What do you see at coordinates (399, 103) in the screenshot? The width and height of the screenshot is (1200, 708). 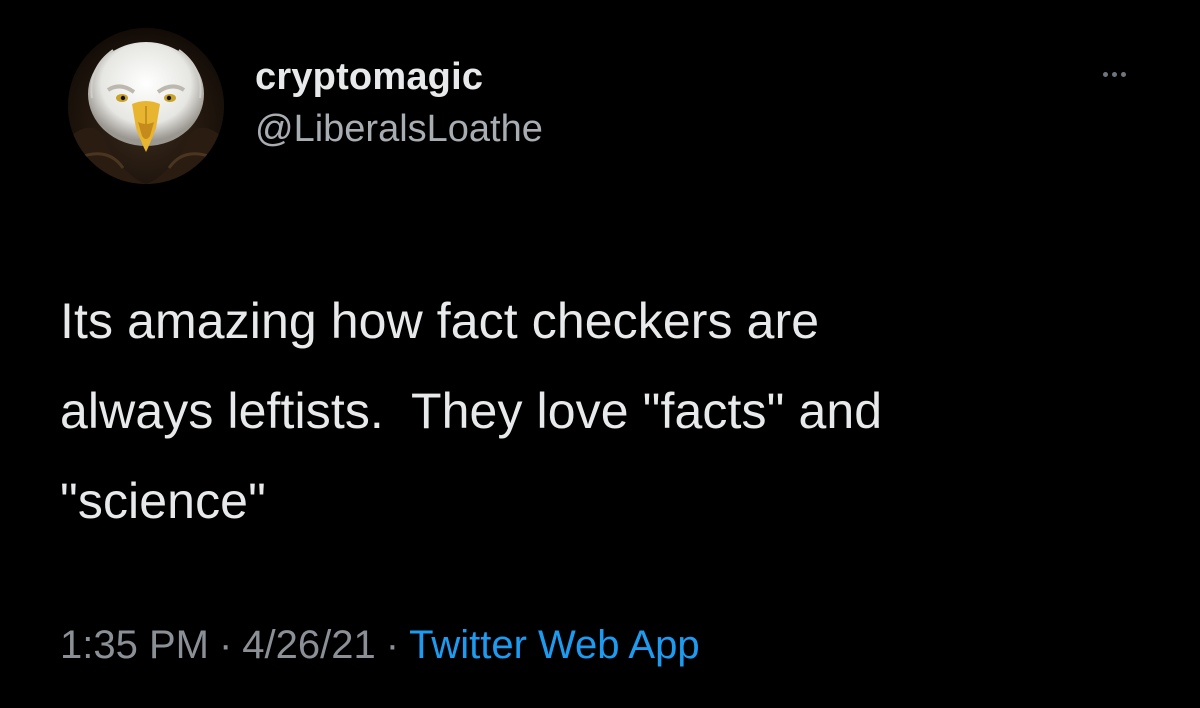 I see `author-names: cryptomagic @LiberalsLoathe` at bounding box center [399, 103].